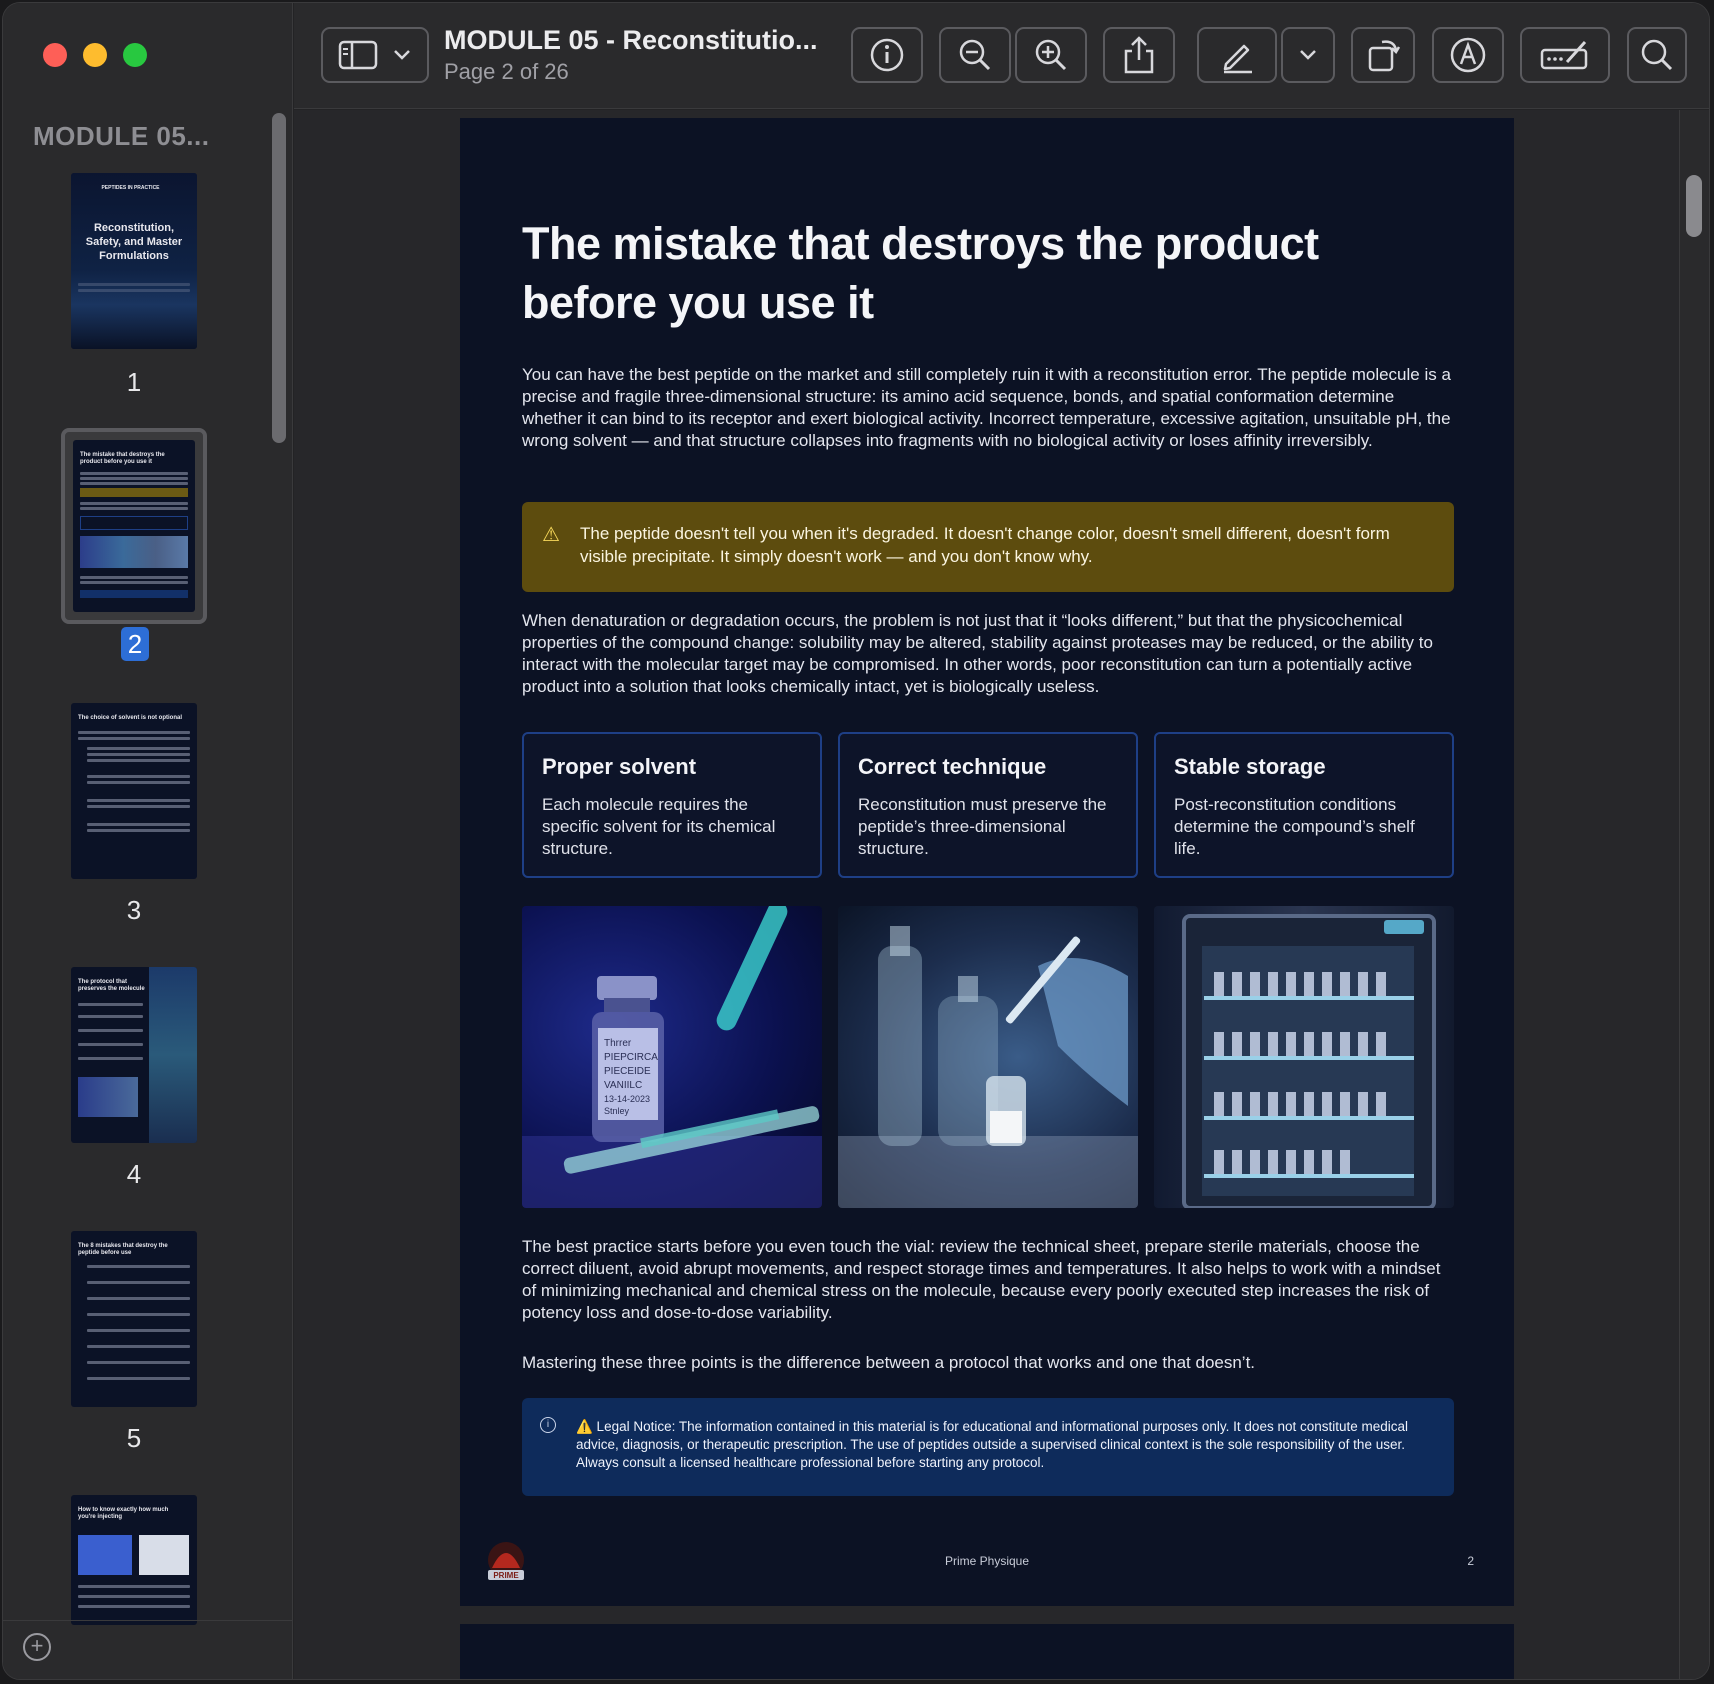 The image size is (1714, 1684). What do you see at coordinates (135, 55) in the screenshot?
I see `zoom-window-button` at bounding box center [135, 55].